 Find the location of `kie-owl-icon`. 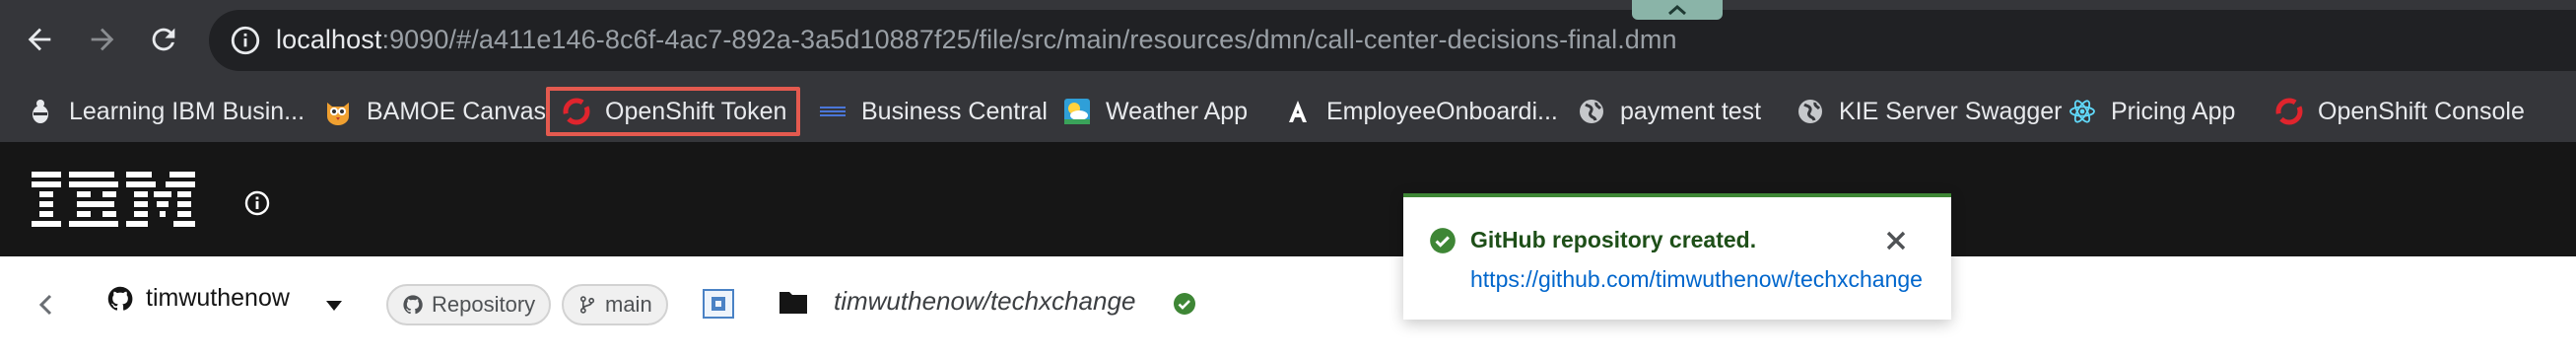

kie-owl-icon is located at coordinates (338, 112).